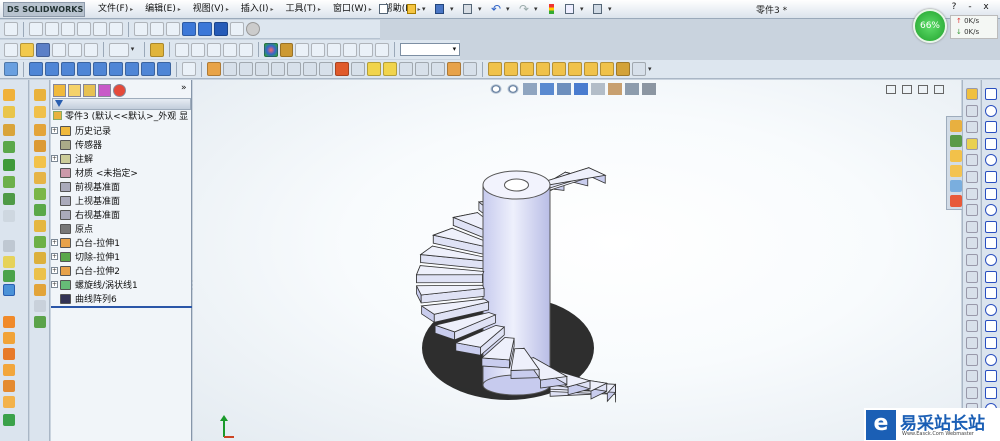 This screenshot has height=441, width=1000. What do you see at coordinates (104, 90) in the screenshot?
I see `dimxpert-tab-icon` at bounding box center [104, 90].